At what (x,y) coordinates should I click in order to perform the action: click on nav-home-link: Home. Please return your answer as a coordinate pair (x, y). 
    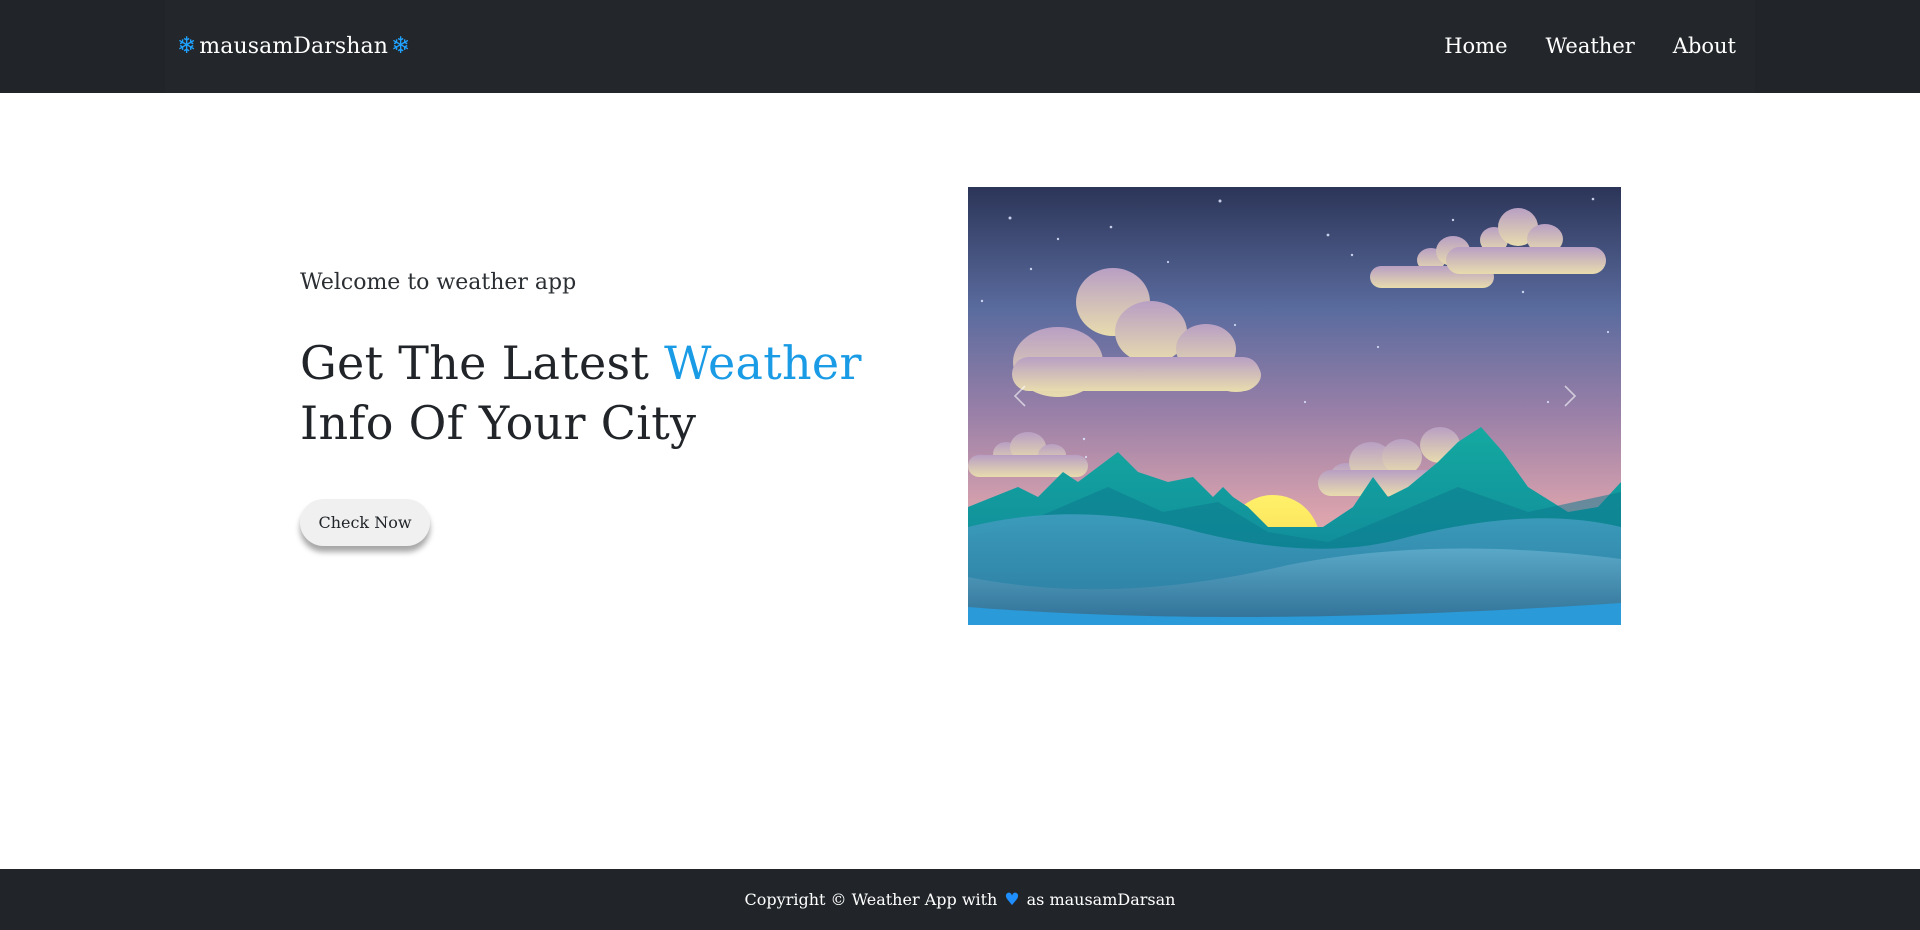
    Looking at the image, I should click on (1475, 46).